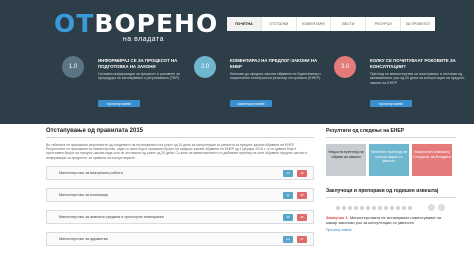 Image resolution: width=474 pixels, height=269 pixels. What do you see at coordinates (279, 24) in the screenshot?
I see `nav-deviations: ОТСТАПКИ` at bounding box center [279, 24].